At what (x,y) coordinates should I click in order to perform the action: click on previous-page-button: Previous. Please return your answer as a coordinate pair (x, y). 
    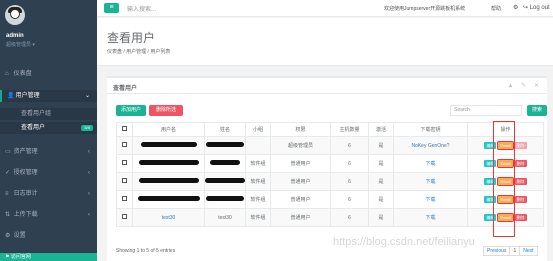
    Looking at the image, I should click on (497, 251).